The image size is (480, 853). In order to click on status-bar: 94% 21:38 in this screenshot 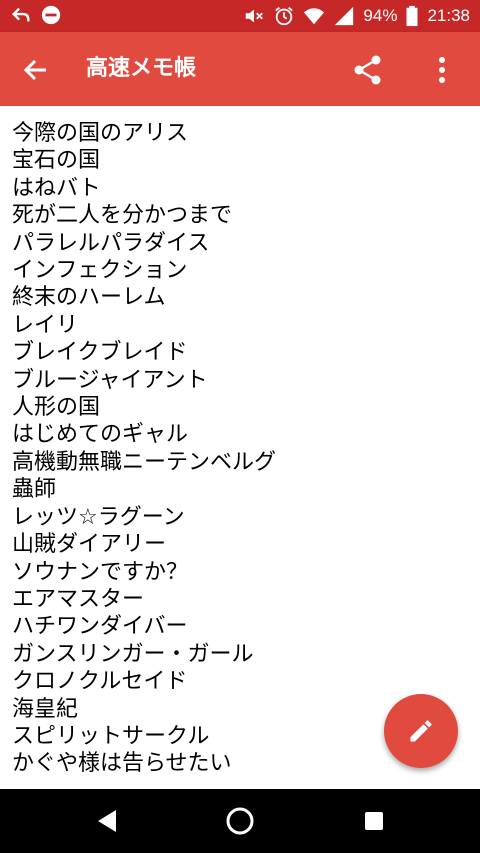, I will do `click(240, 16)`.